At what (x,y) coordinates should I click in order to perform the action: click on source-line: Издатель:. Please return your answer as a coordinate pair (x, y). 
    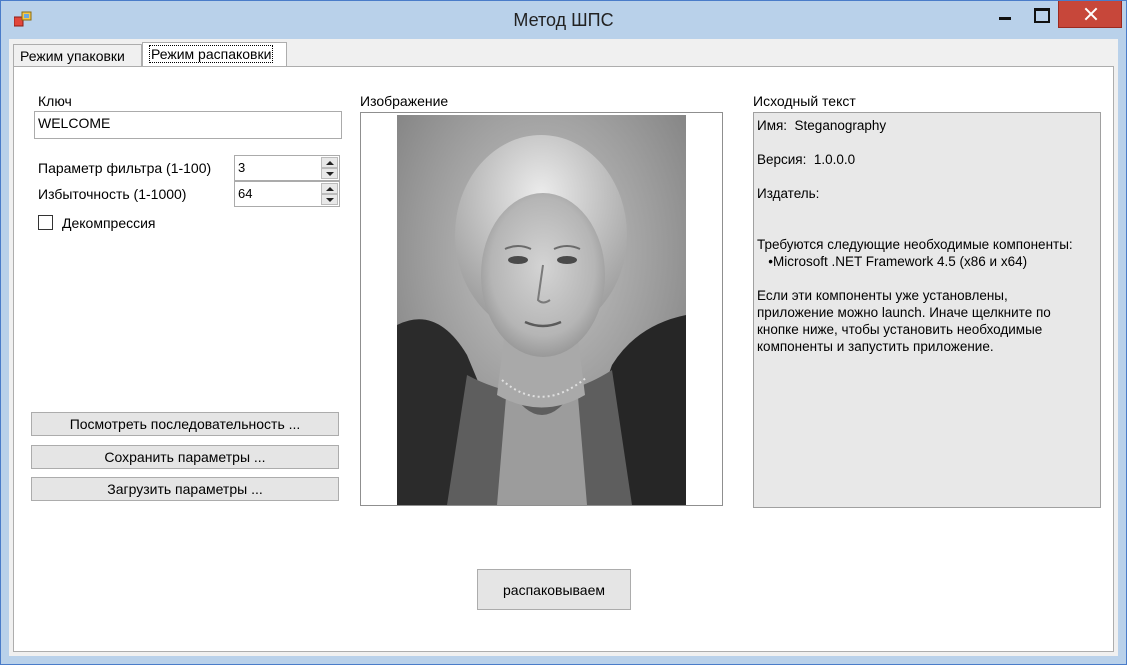
    Looking at the image, I should click on (788, 193).